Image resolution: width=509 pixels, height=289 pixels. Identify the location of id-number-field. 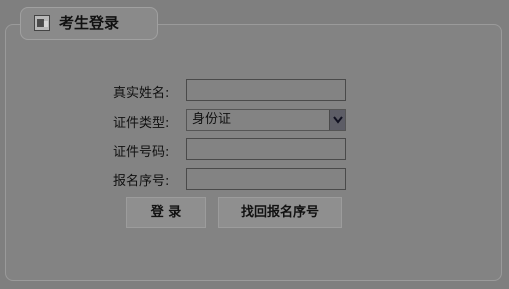
(266, 149).